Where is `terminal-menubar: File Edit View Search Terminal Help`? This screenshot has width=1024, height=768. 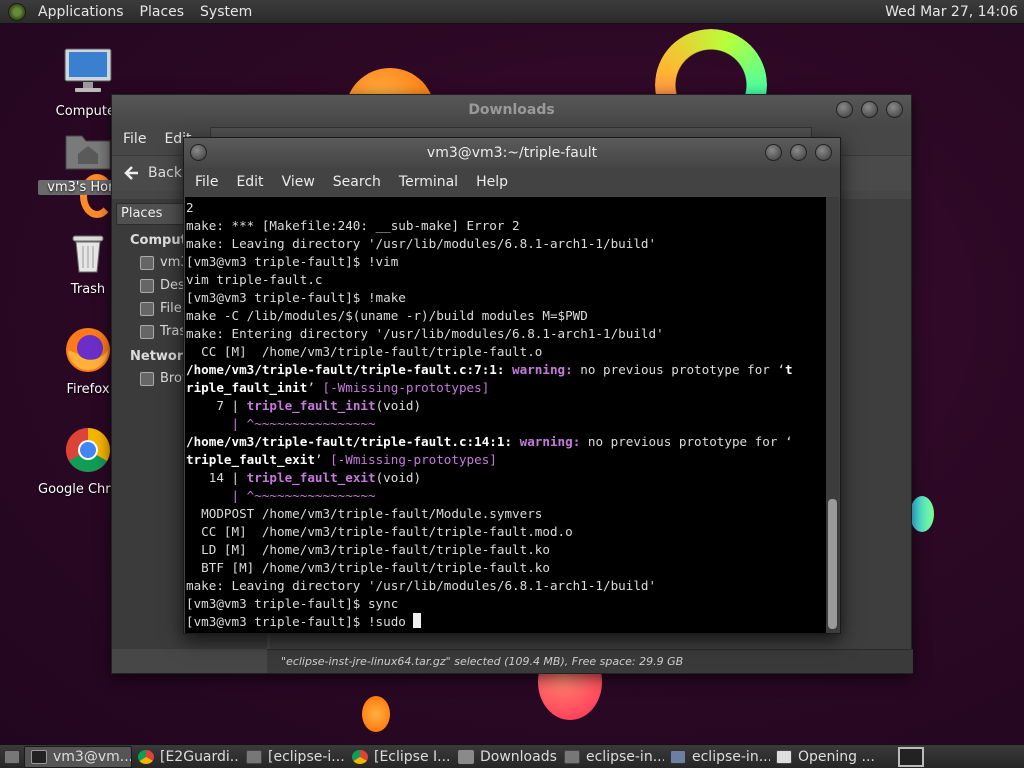
terminal-menubar: File Edit View Search Terminal Help is located at coordinates (512, 182).